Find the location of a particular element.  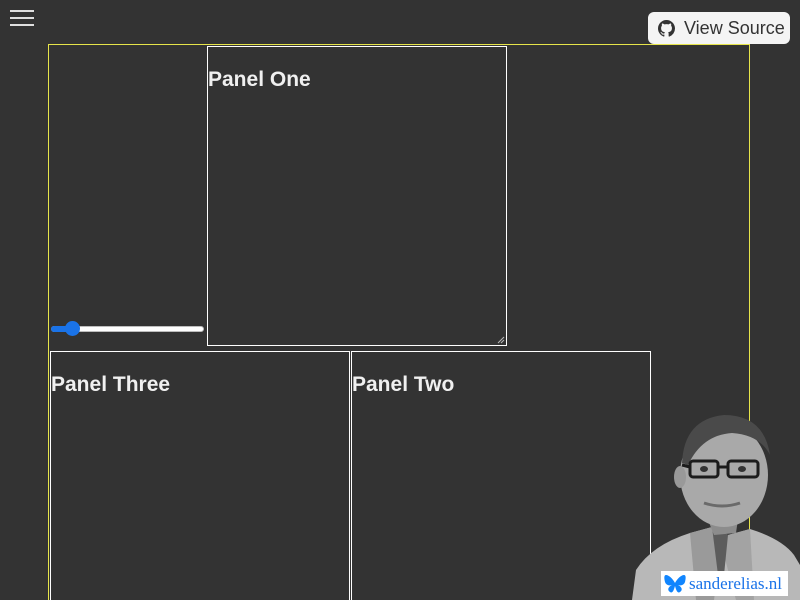

slider-thumb is located at coordinates (72, 328).